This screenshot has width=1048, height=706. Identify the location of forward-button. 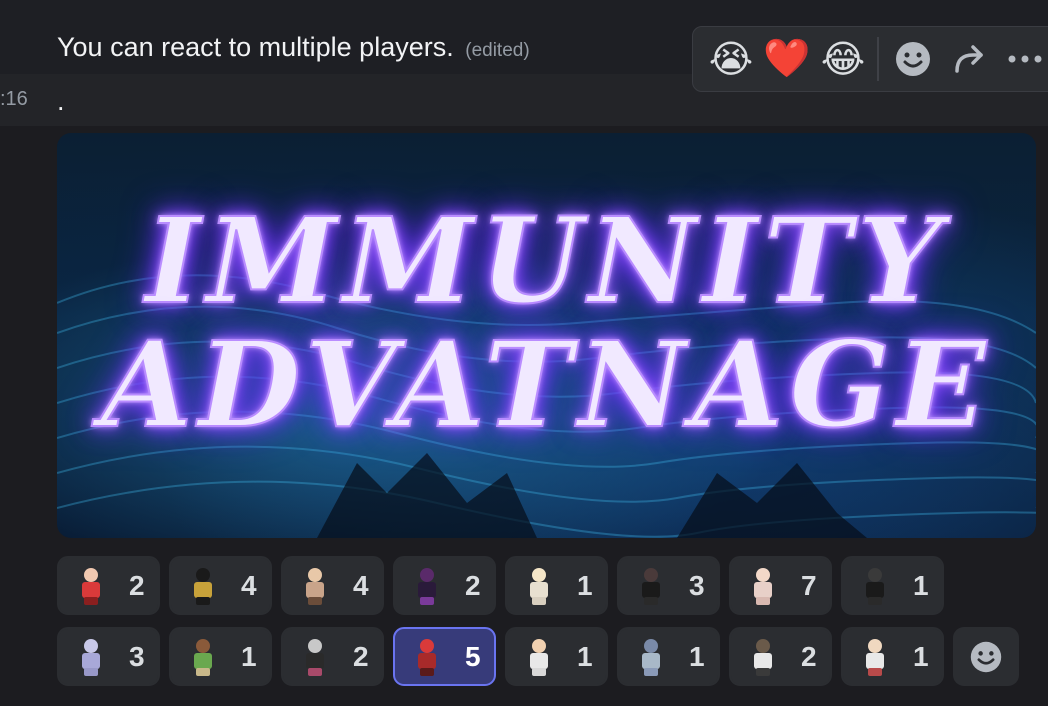
(969, 59).